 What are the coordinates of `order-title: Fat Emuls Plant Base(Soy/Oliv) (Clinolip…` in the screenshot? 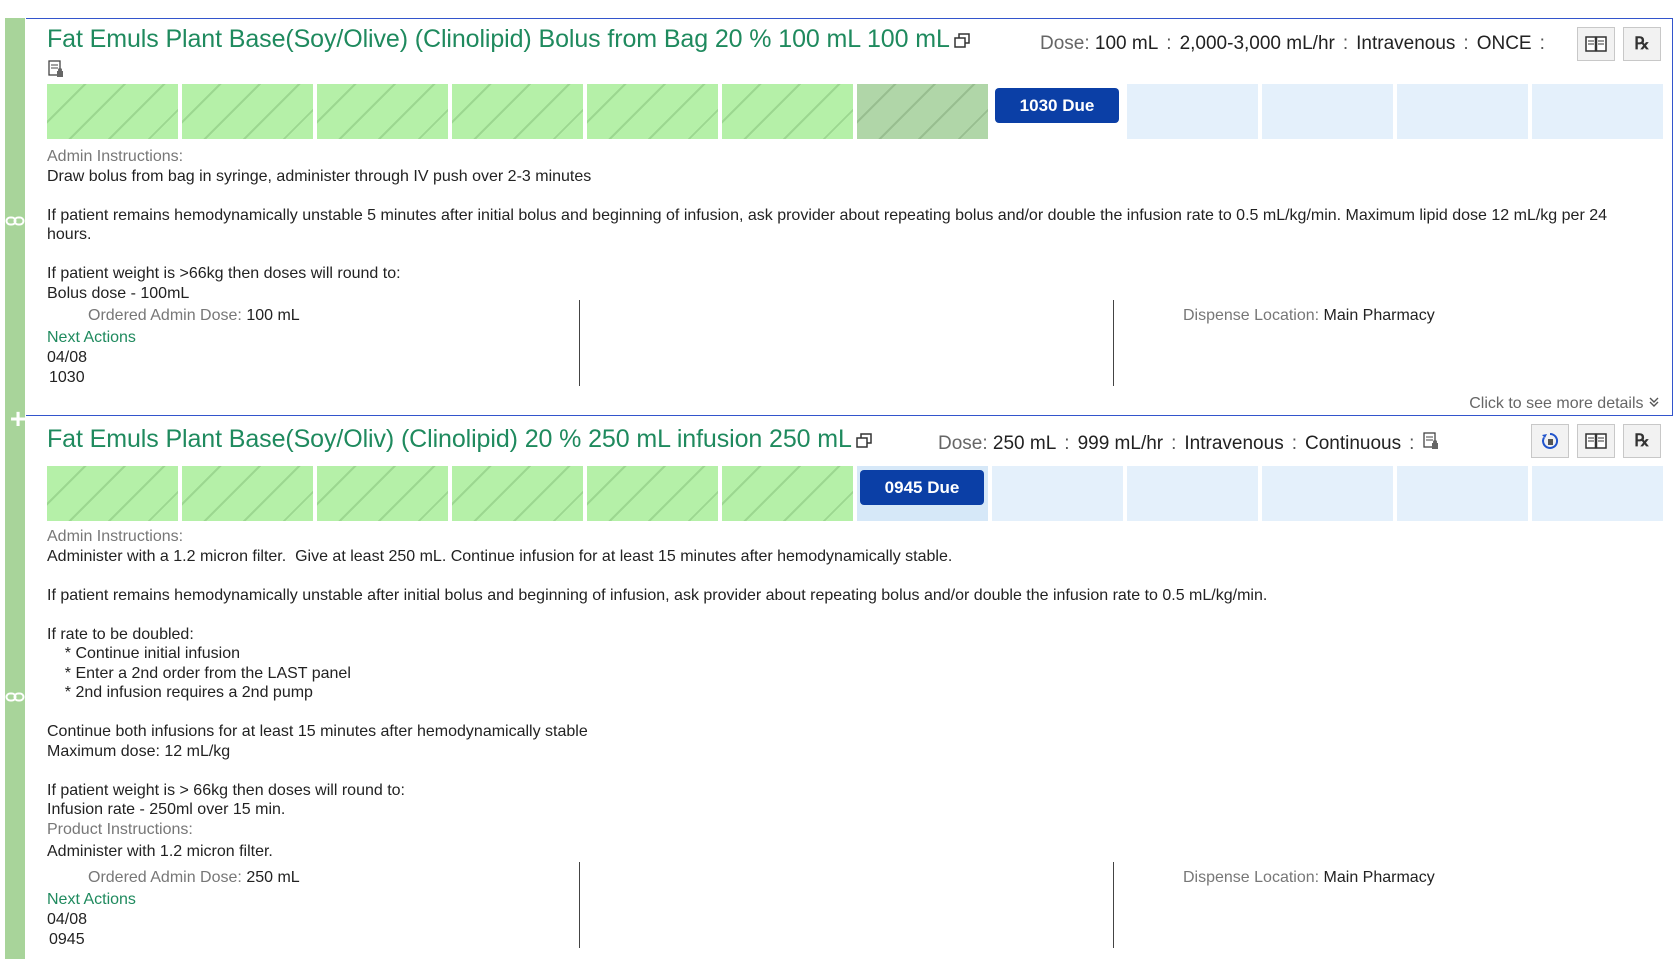 It's located at (459, 440).